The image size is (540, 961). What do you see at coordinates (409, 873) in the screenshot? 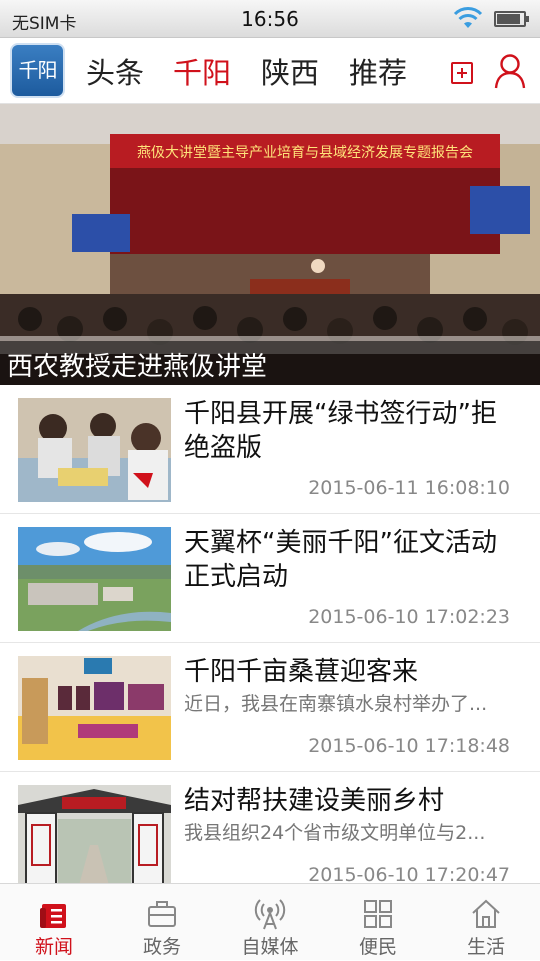
I see `news-time: 2015-06-10 17:20:47` at bounding box center [409, 873].